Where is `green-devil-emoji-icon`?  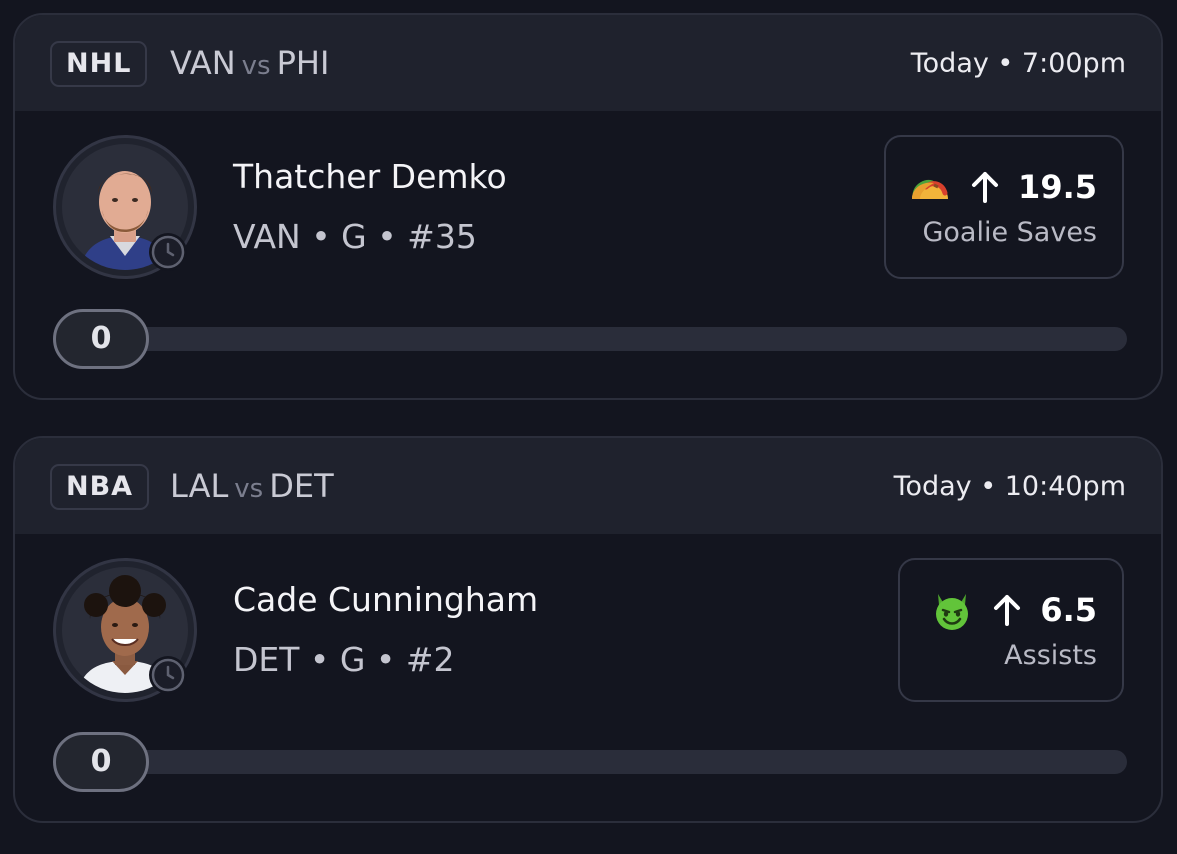 green-devil-emoji-icon is located at coordinates (952, 612).